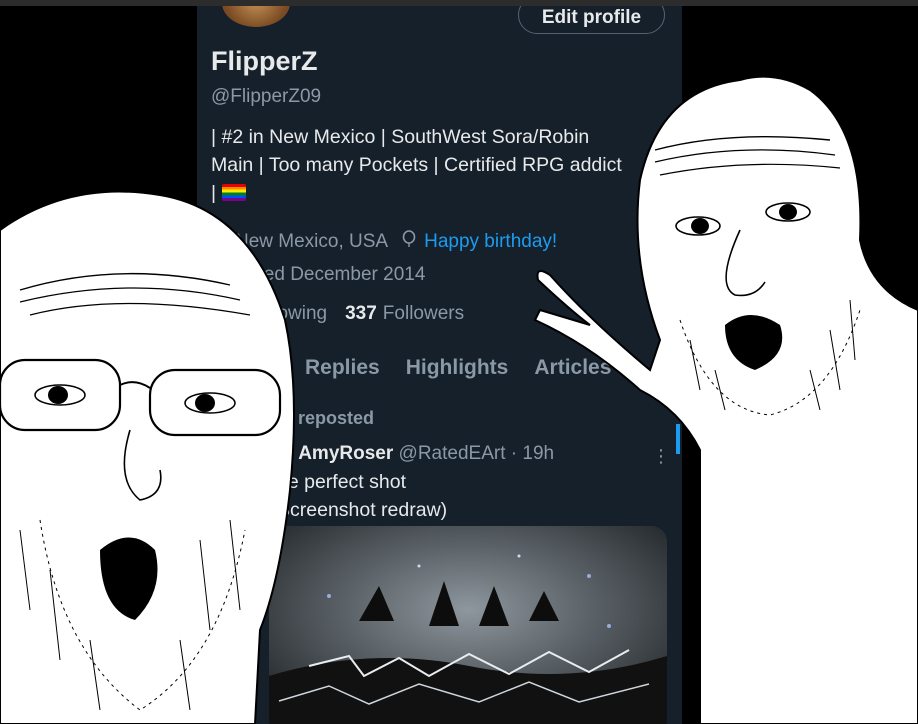  What do you see at coordinates (591, 20) in the screenshot?
I see `edit-profile-button: Edit profile` at bounding box center [591, 20].